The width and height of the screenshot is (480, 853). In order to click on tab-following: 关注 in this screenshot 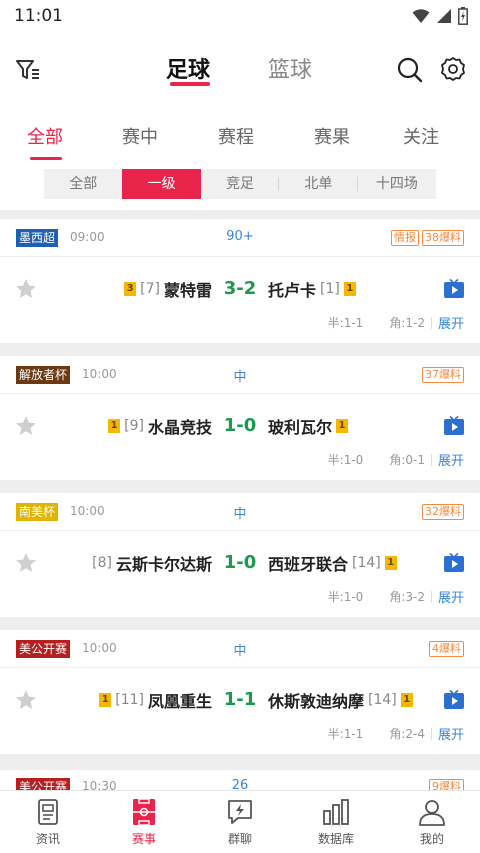, I will do `click(421, 136)`.